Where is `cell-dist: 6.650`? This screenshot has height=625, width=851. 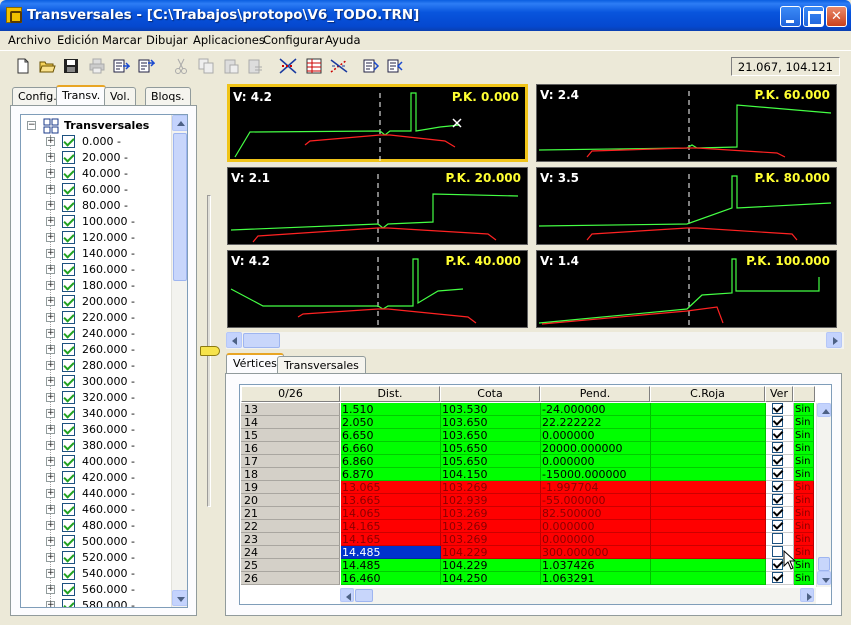 cell-dist: 6.650 is located at coordinates (391, 435).